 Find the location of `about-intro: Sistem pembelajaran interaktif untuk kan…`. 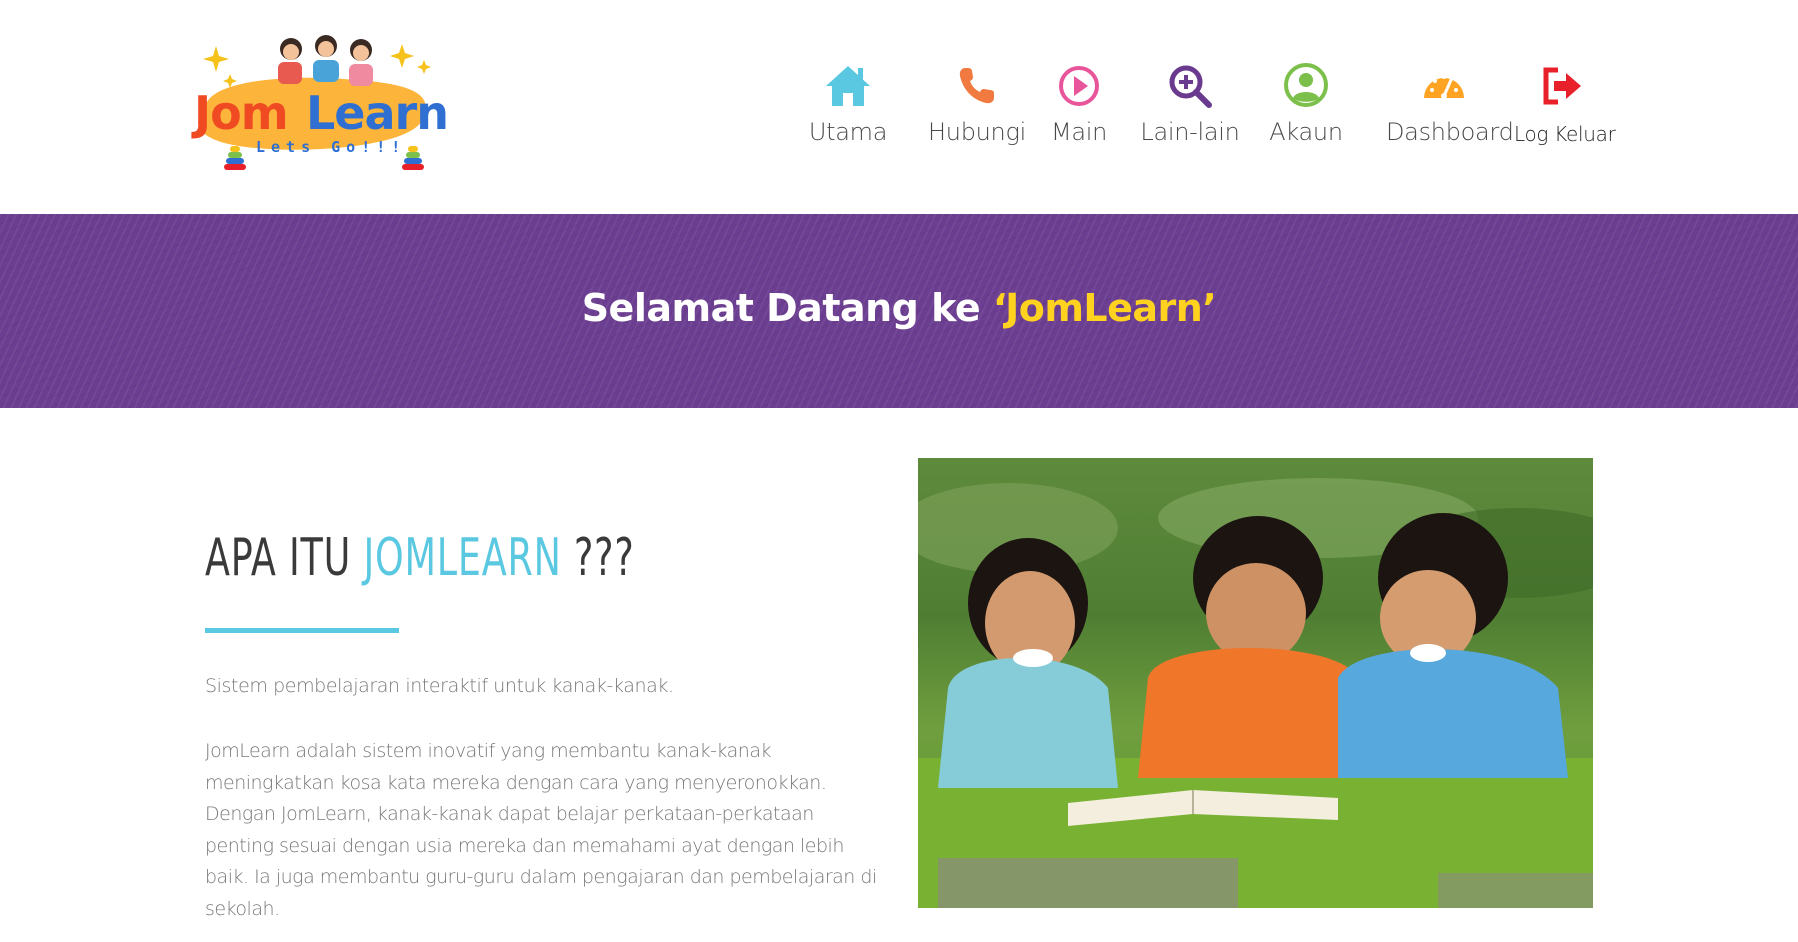

about-intro: Sistem pembelajaran interaktif untuk kan… is located at coordinates (439, 686).